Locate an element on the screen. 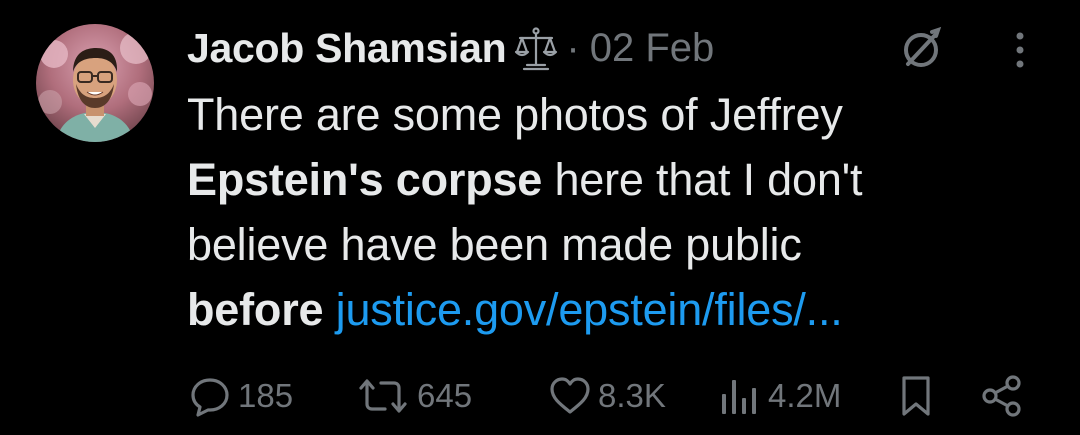  tweet-timestamp: 02 Feb is located at coordinates (652, 48).